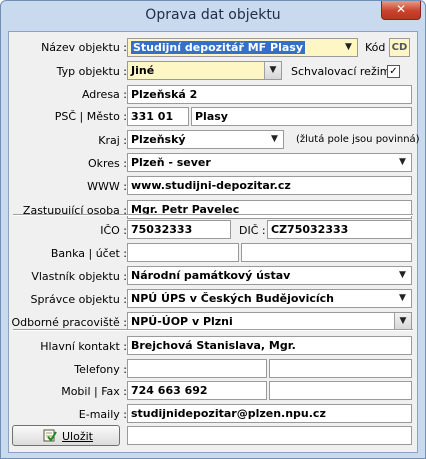 This screenshot has height=459, width=426. What do you see at coordinates (158, 116) in the screenshot?
I see `psc-field: 331 01` at bounding box center [158, 116].